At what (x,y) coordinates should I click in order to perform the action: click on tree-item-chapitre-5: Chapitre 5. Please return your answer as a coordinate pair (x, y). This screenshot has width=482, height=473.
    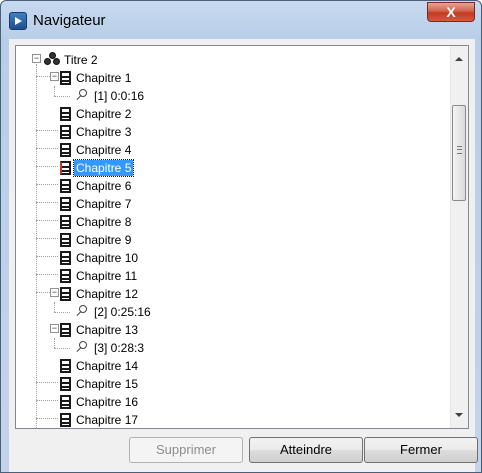
    Looking at the image, I should click on (103, 168).